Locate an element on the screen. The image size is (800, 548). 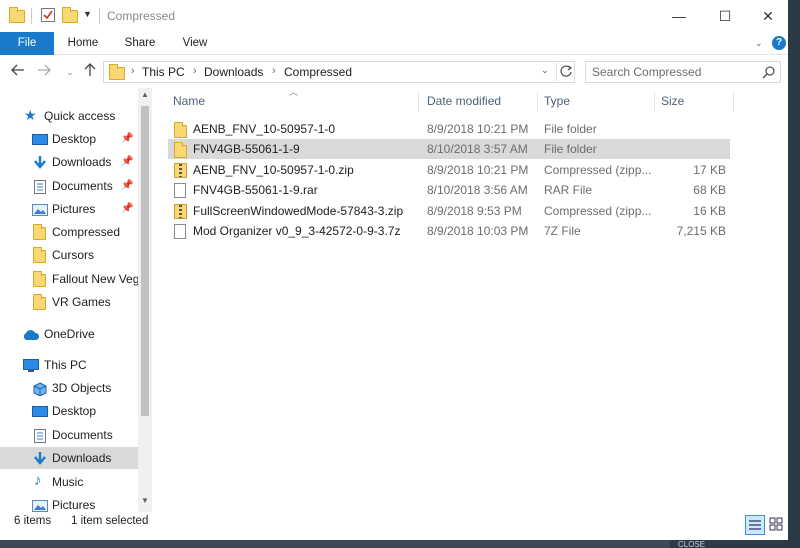
help-icon: ? is located at coordinates (779, 43).